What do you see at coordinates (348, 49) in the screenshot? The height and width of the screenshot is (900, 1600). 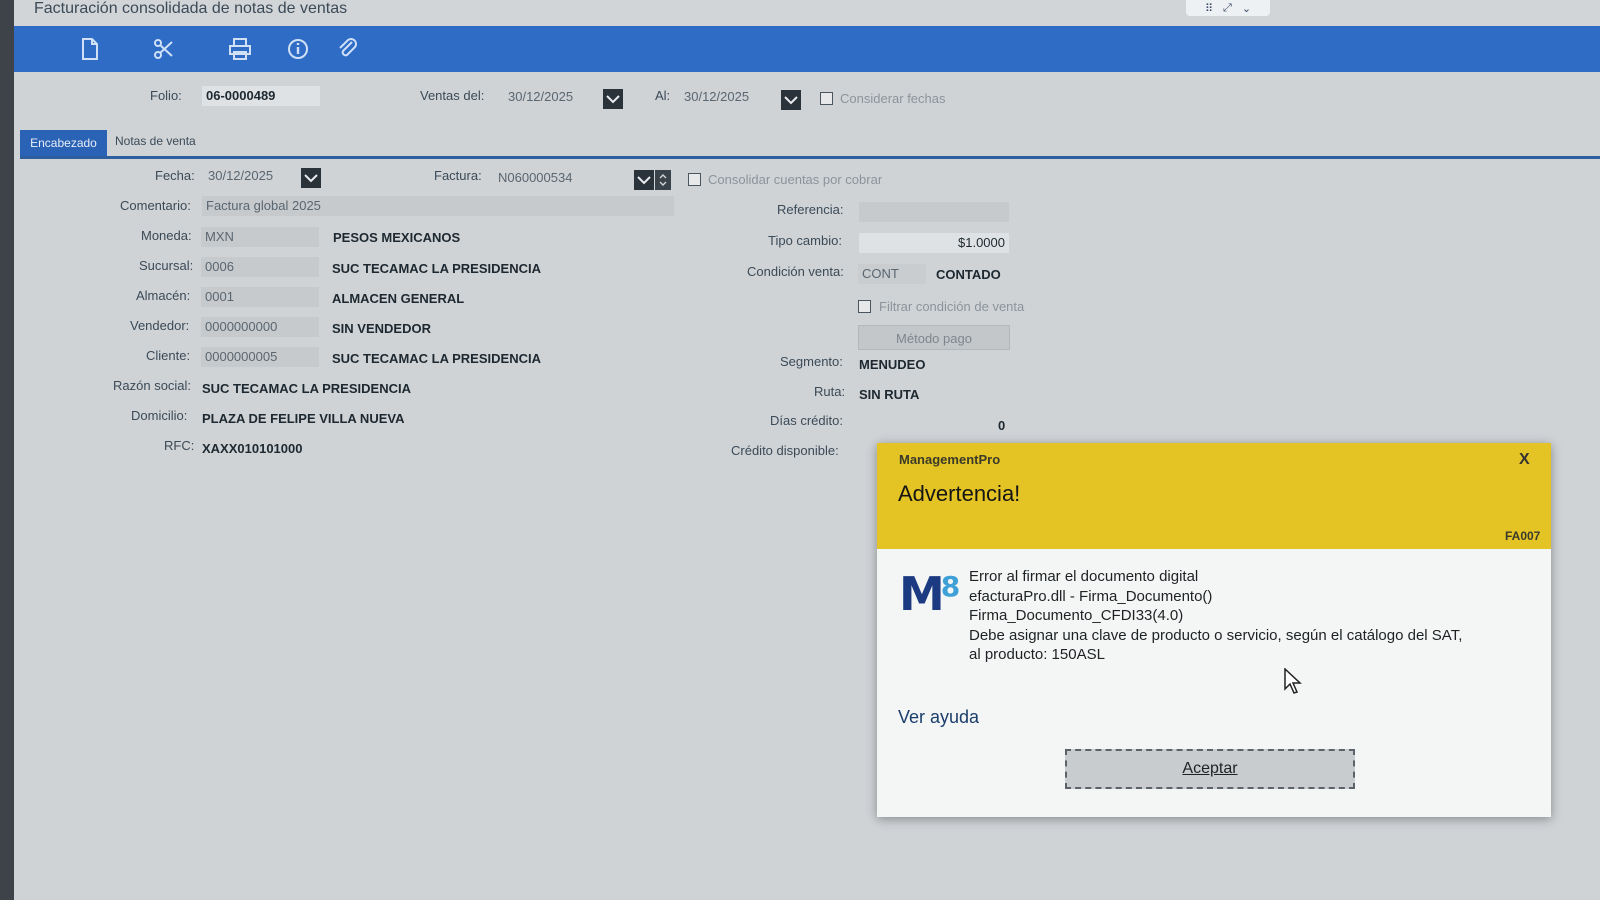 I see `attach-icon` at bounding box center [348, 49].